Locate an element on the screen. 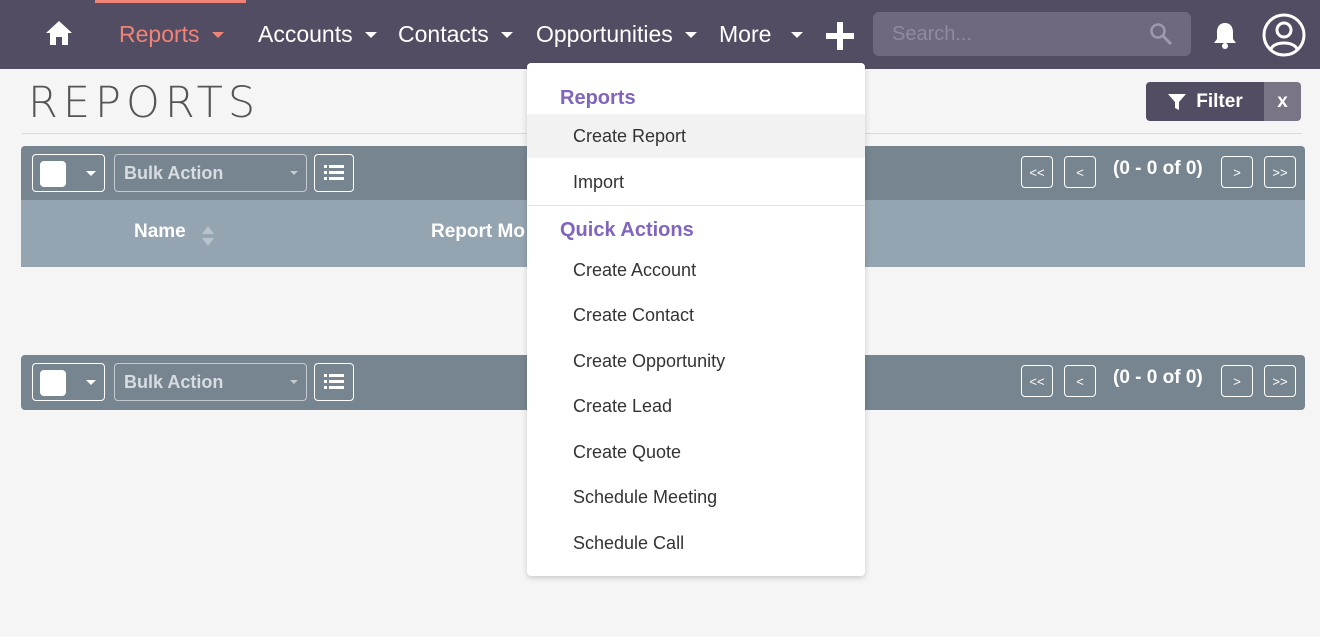 This screenshot has height=637, width=1320. filter-button: Filter is located at coordinates (1205, 101).